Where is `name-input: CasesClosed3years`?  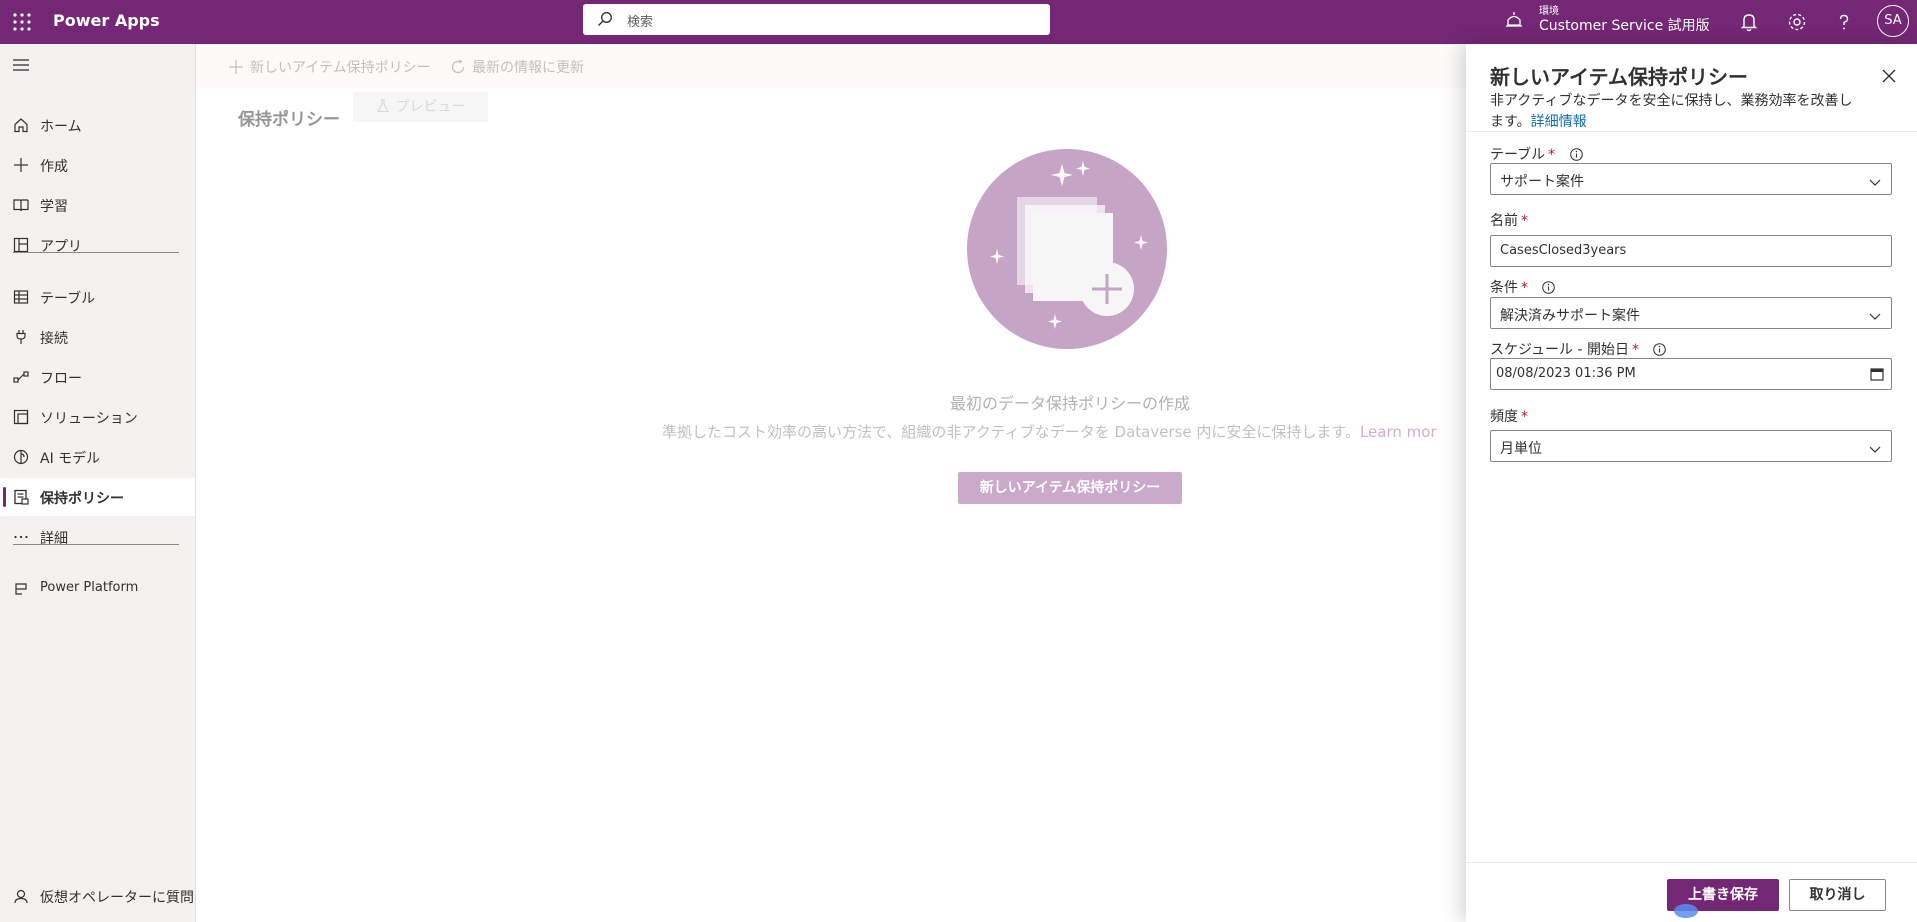
name-input: CasesClosed3years is located at coordinates (1691, 251).